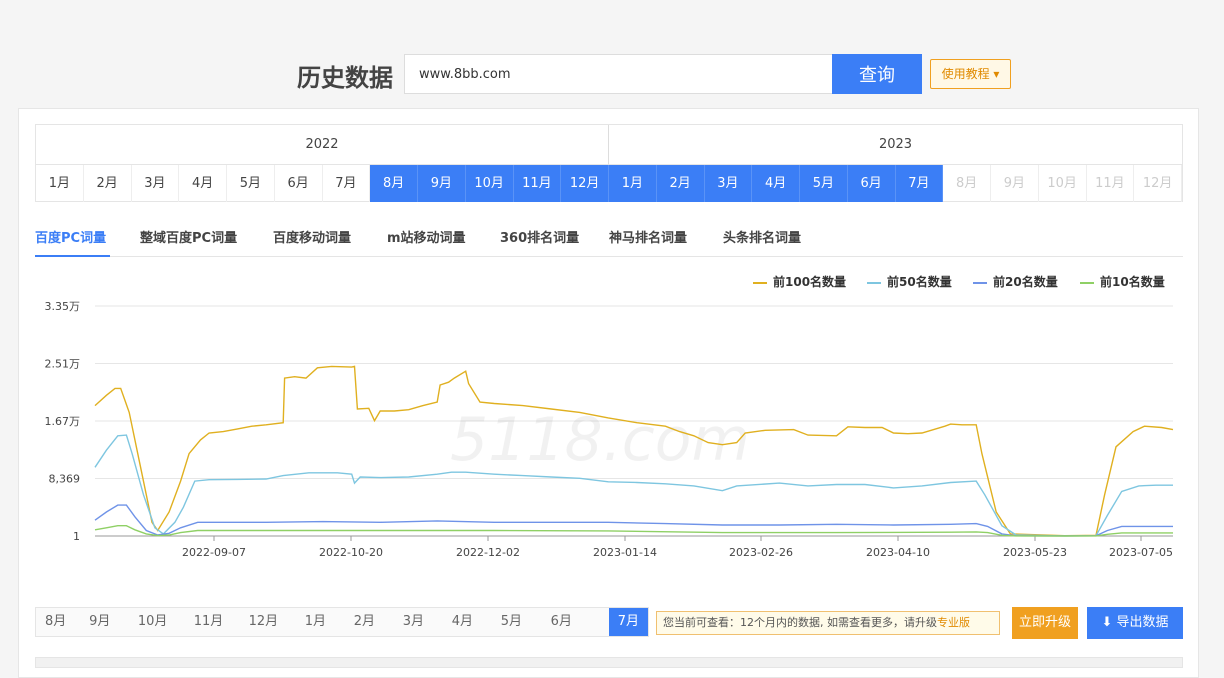  I want to click on month-2023-2: 2月, so click(680, 183).